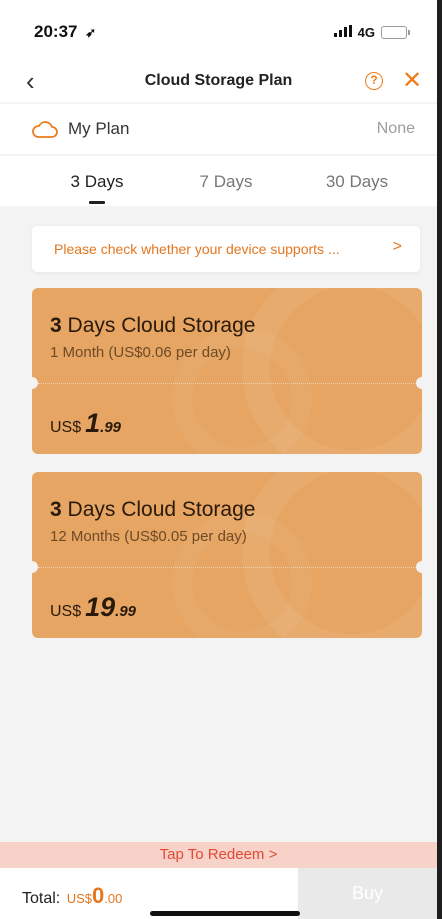 The width and height of the screenshot is (442, 919). I want to click on close-icon: ✕, so click(412, 80).